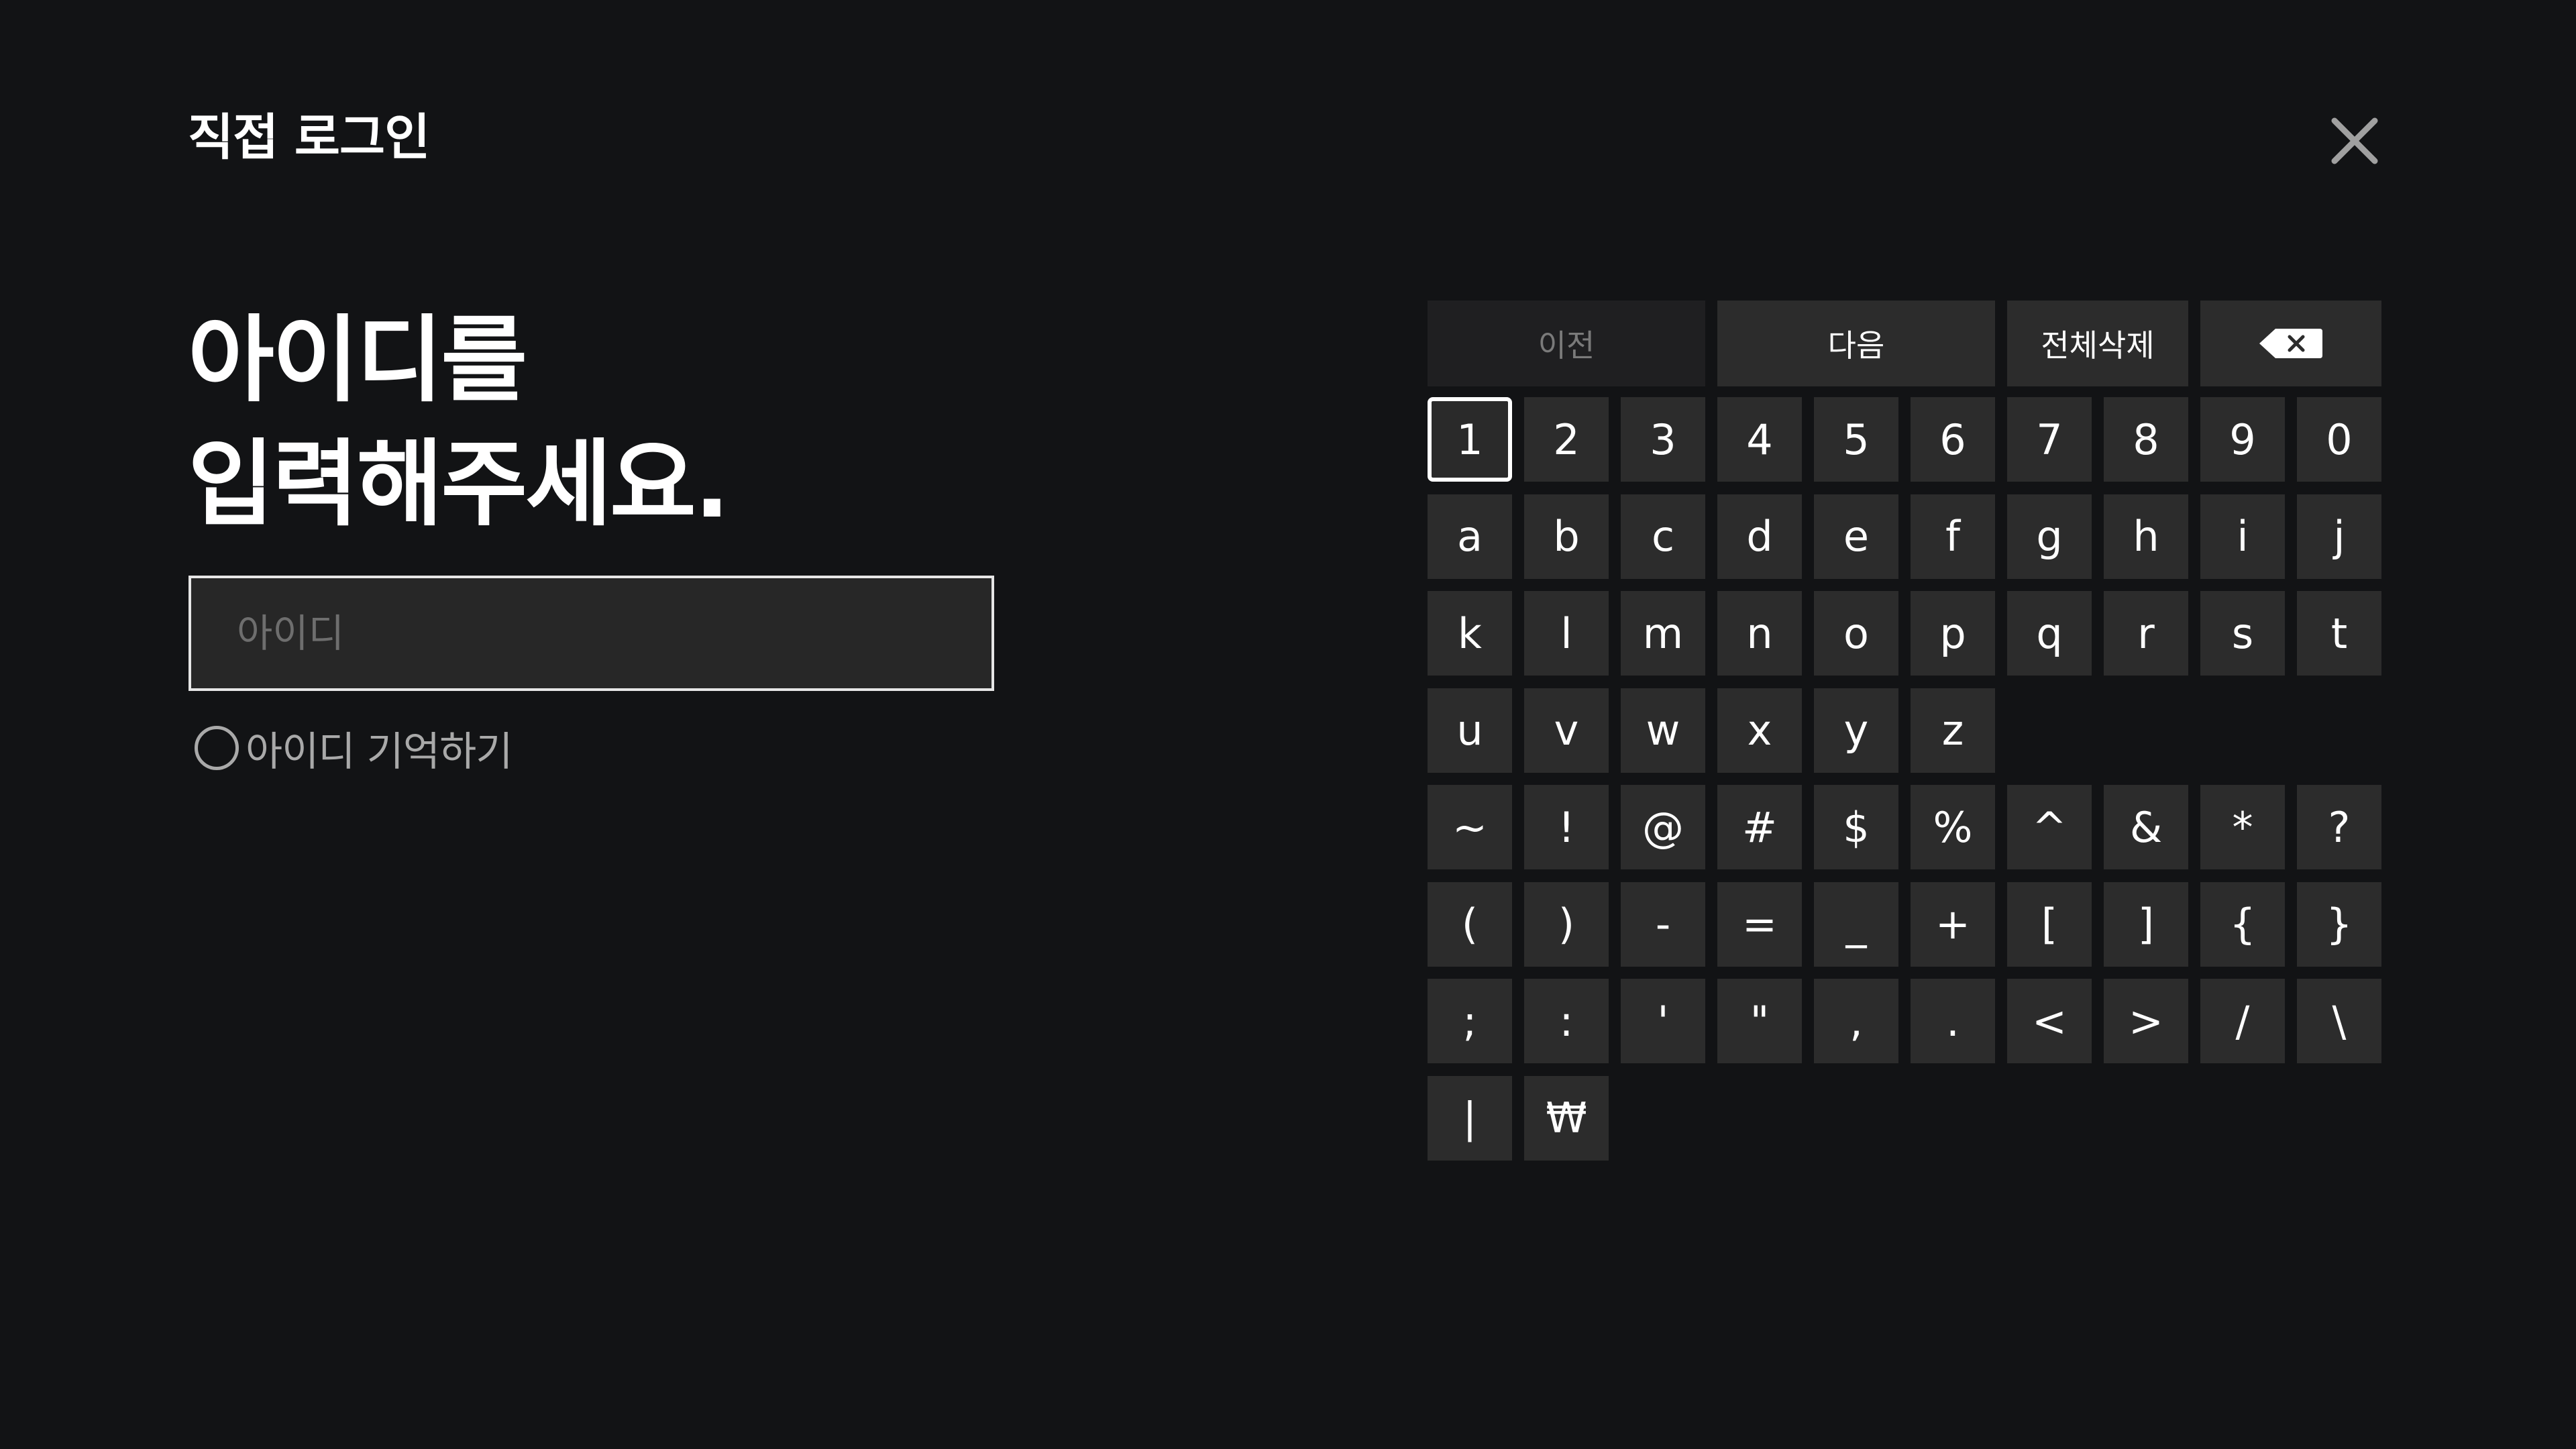  What do you see at coordinates (2242, 439) in the screenshot?
I see `key-9: 9` at bounding box center [2242, 439].